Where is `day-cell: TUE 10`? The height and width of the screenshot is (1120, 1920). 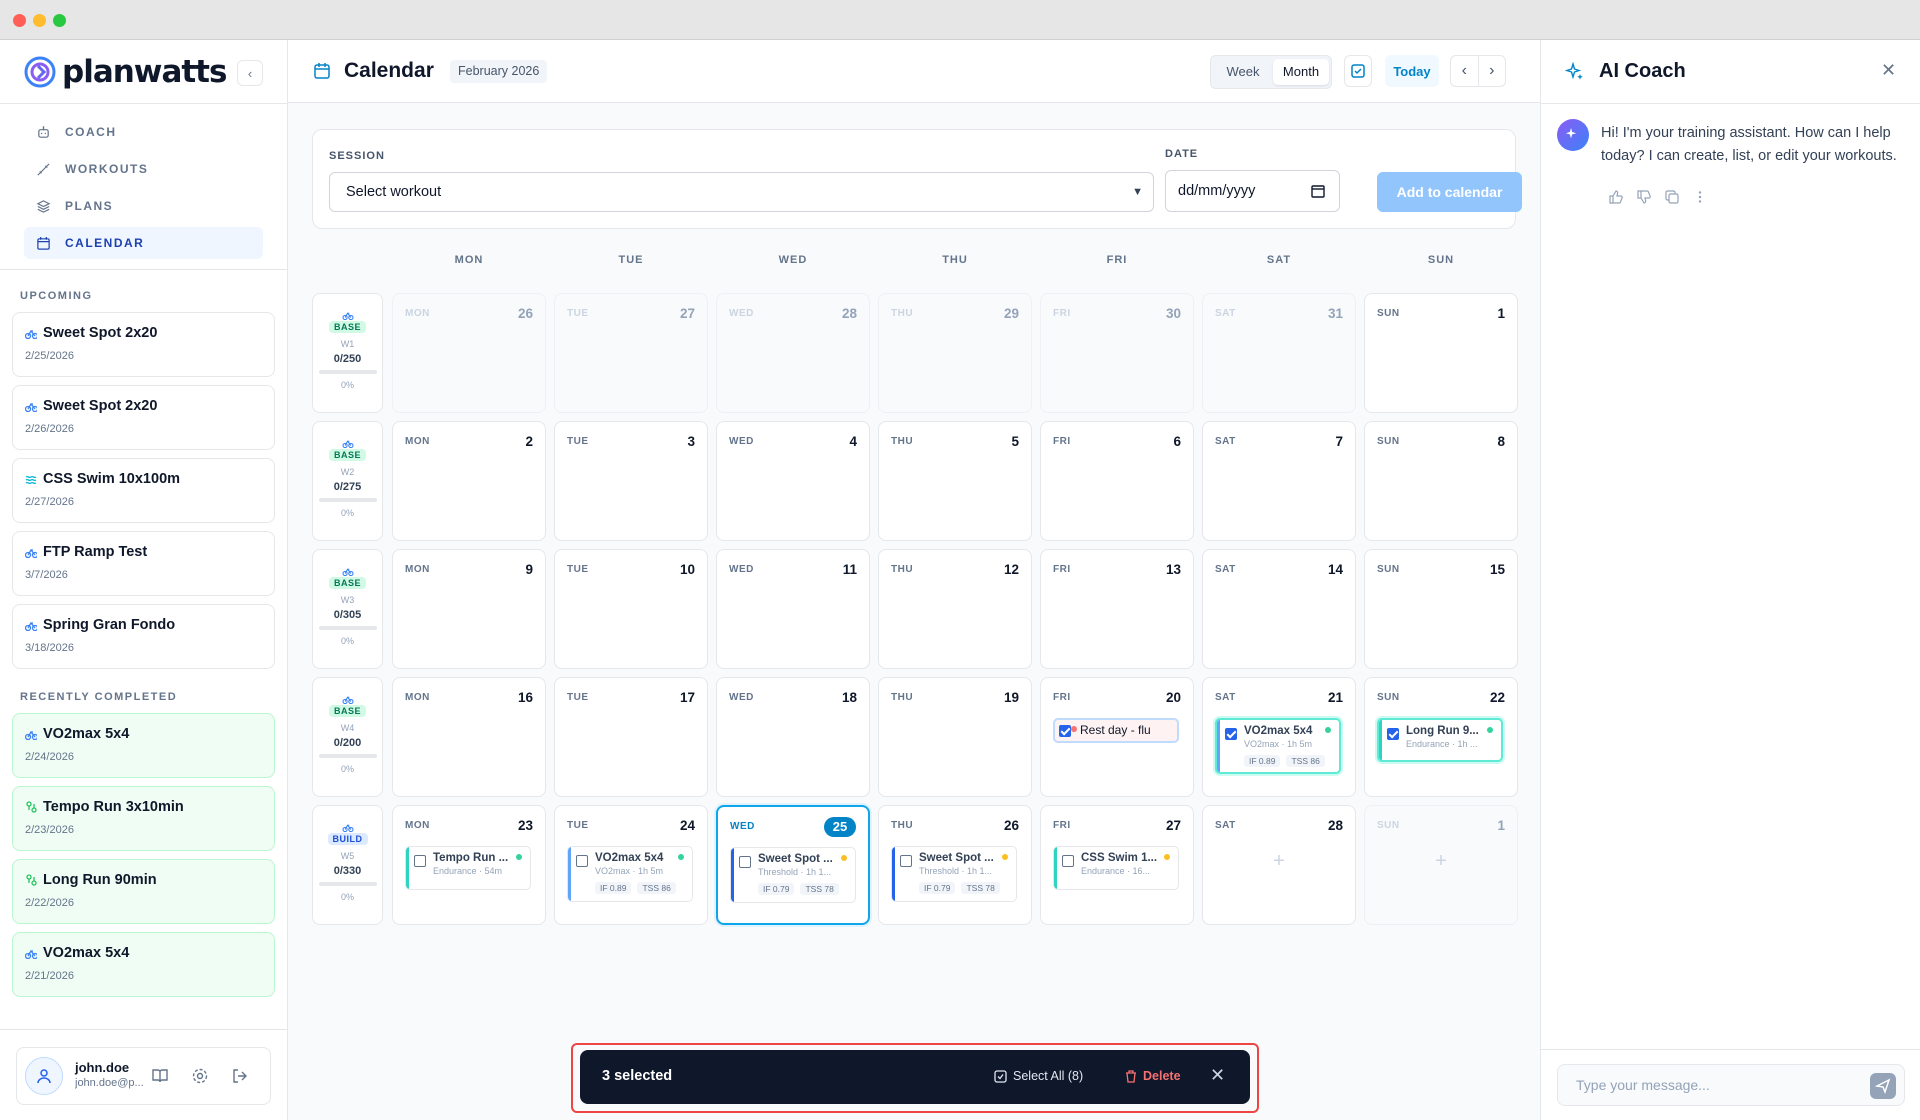
day-cell: TUE 10 is located at coordinates (631, 609).